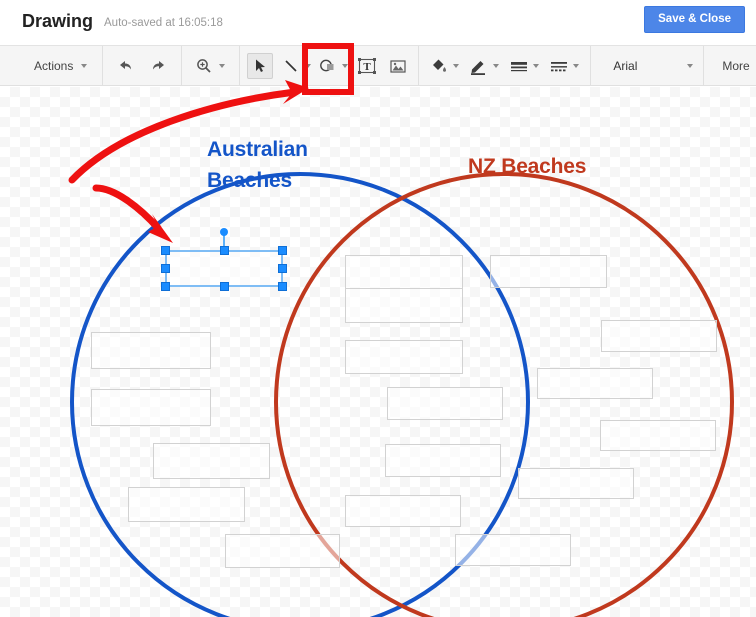 This screenshot has width=756, height=617. Describe the element at coordinates (738, 66) in the screenshot. I see `more-menu-label: More` at that location.